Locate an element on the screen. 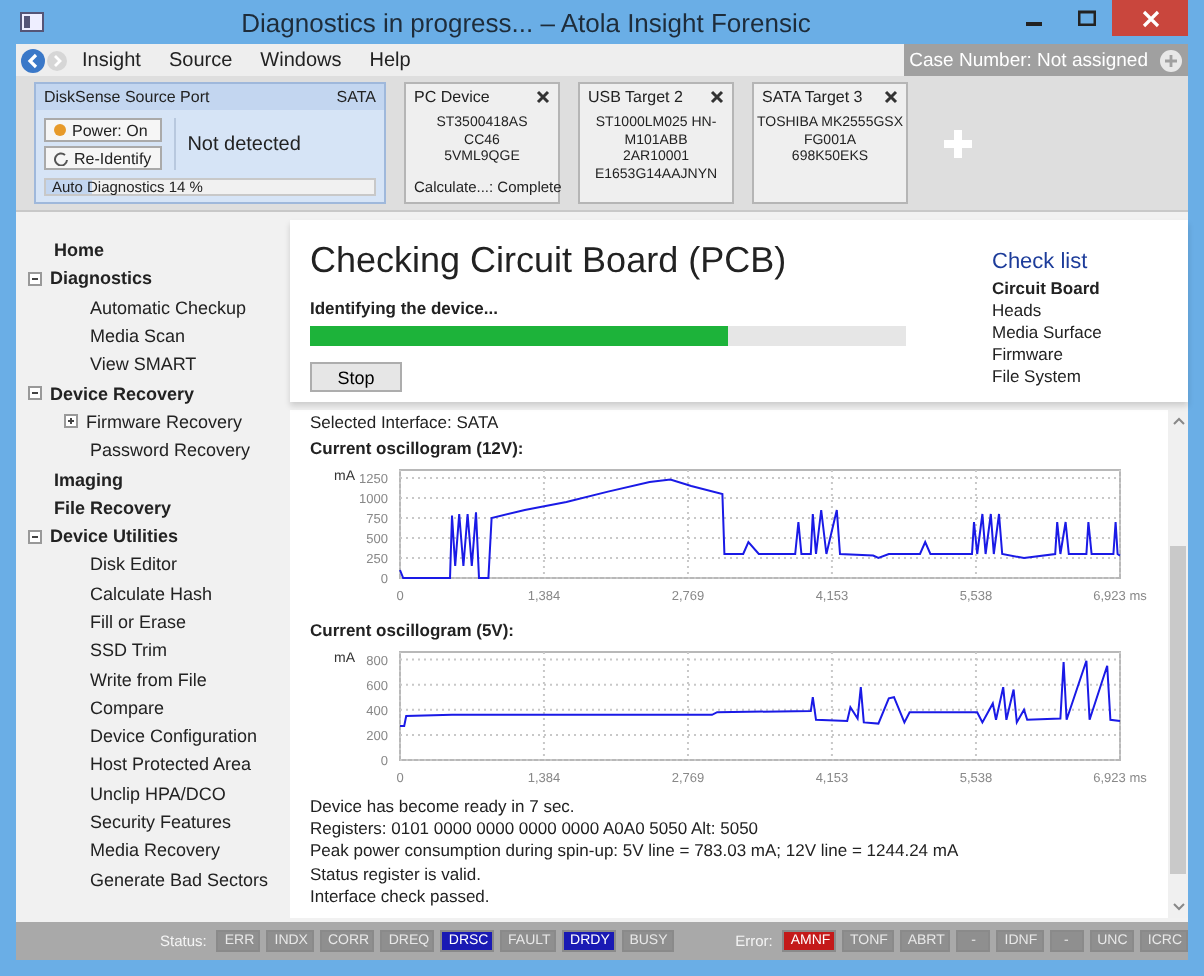 The width and height of the screenshot is (1204, 976). maximize-icon is located at coordinates (1086, 18).